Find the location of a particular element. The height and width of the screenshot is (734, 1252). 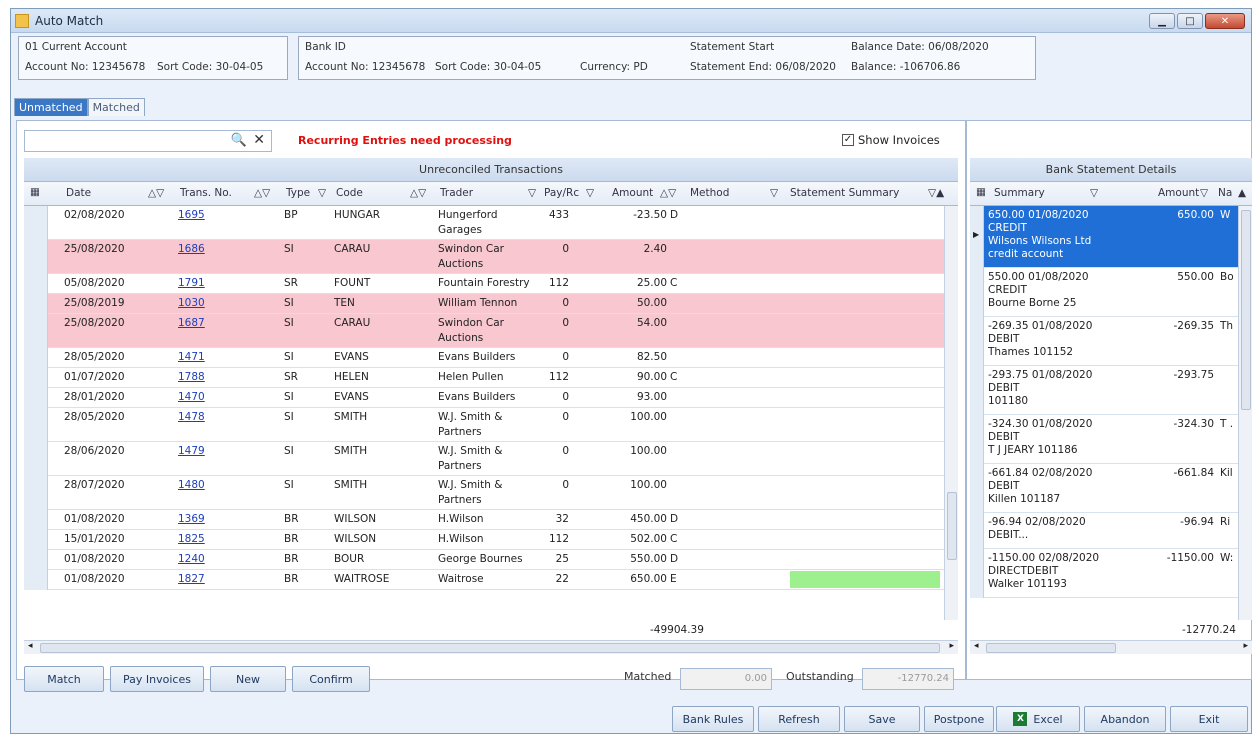

right-column-chooser-icon: ▦ is located at coordinates (981, 192).